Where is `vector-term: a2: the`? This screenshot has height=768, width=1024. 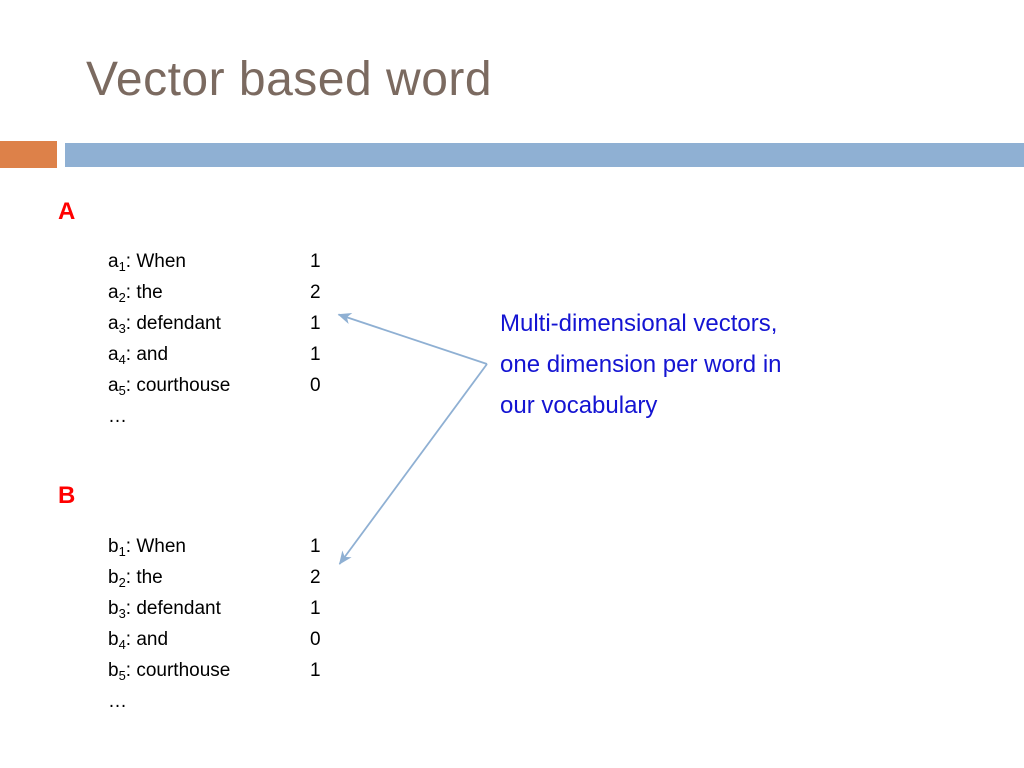 vector-term: a2: the is located at coordinates (135, 293).